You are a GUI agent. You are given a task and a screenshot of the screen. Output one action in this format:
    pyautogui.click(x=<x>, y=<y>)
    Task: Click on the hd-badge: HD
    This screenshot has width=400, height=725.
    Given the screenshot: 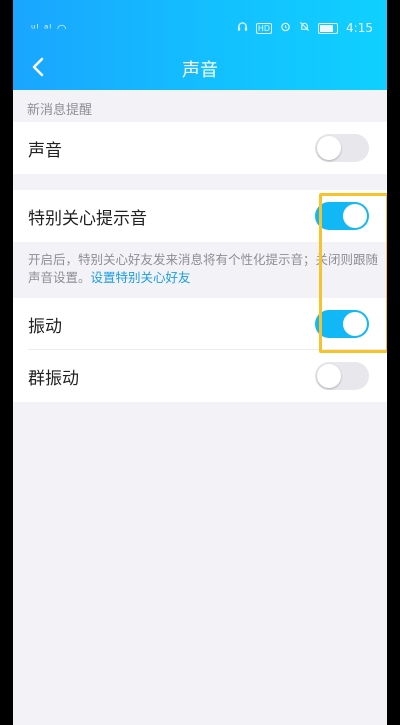 What is the action you would take?
    pyautogui.click(x=264, y=28)
    